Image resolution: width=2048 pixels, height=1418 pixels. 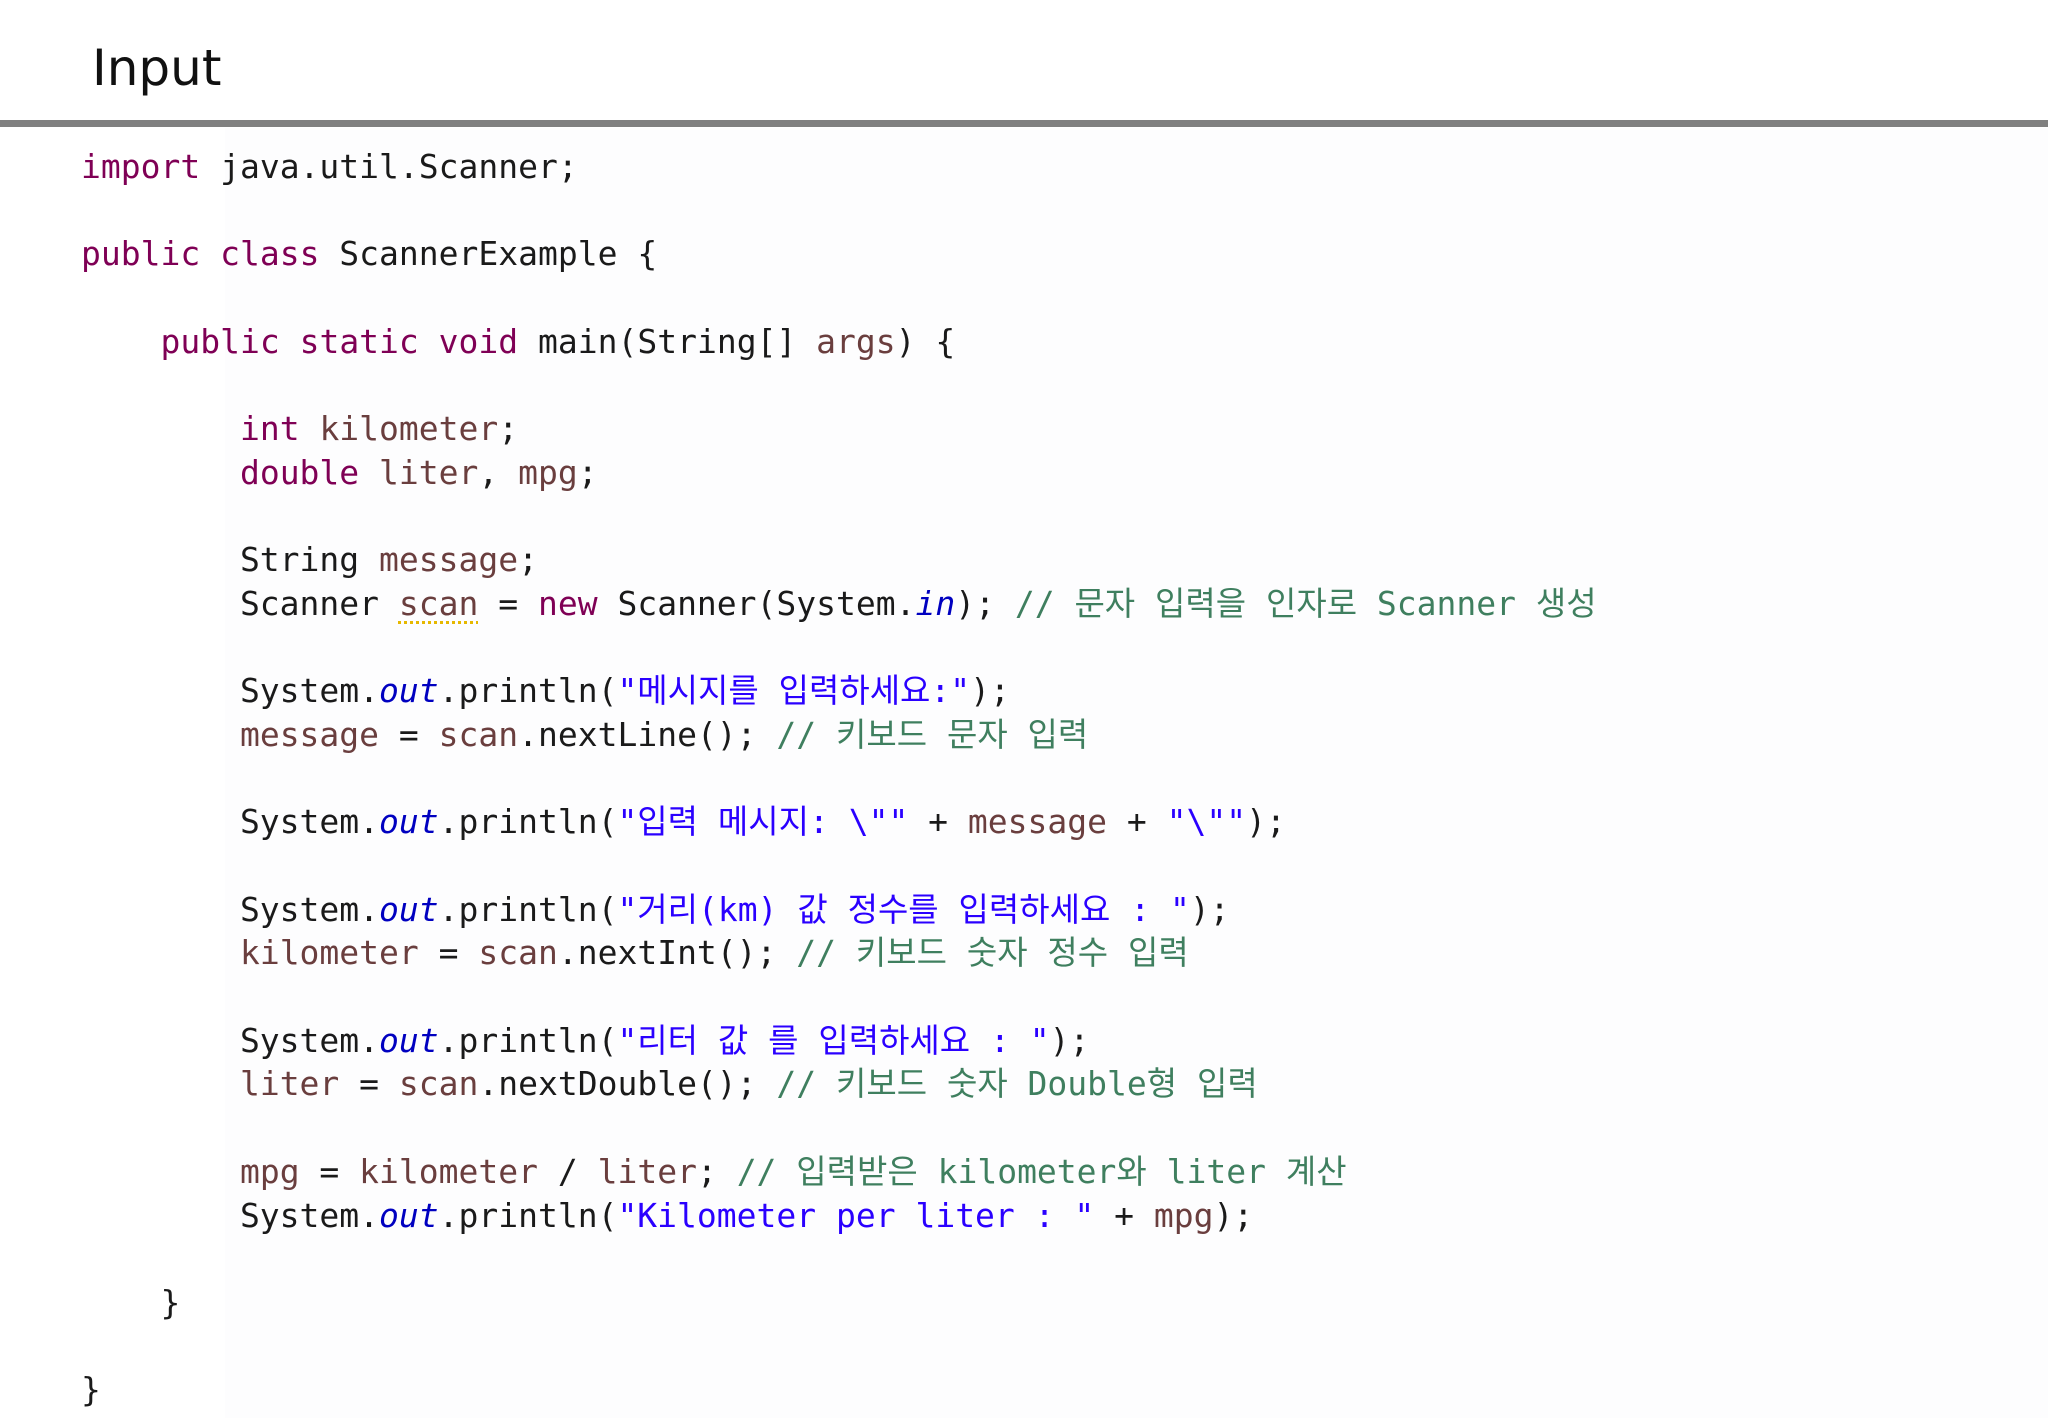 What do you see at coordinates (1017, 1084) in the screenshot?
I see `code-comment: // 키보드 숫자 Double형 입력` at bounding box center [1017, 1084].